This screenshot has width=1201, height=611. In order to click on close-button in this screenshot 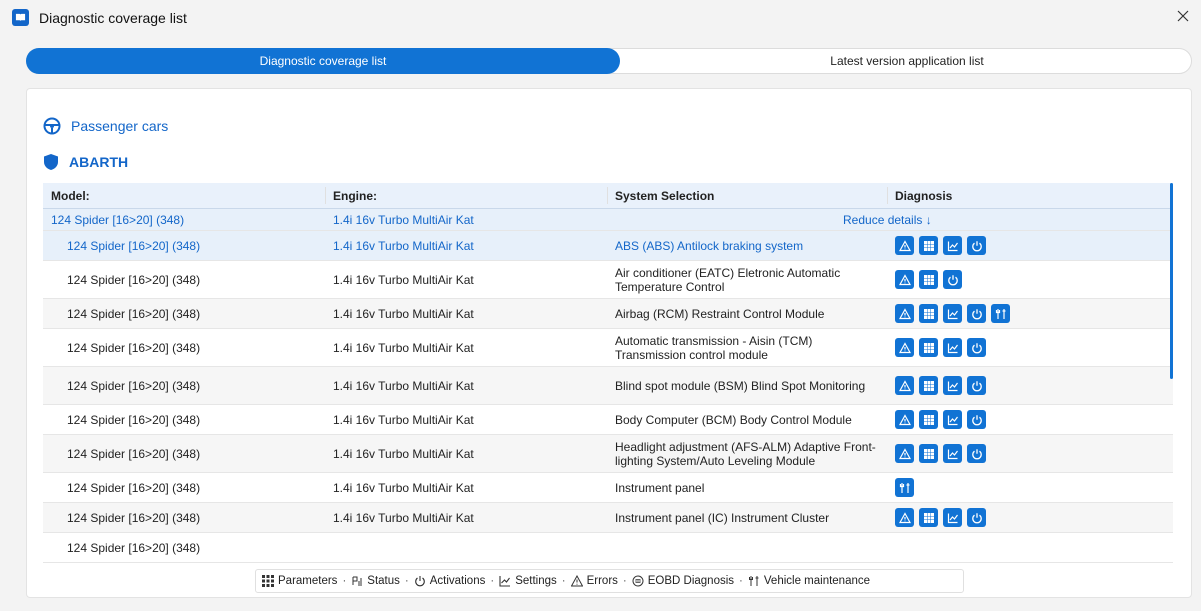, I will do `click(1183, 16)`.